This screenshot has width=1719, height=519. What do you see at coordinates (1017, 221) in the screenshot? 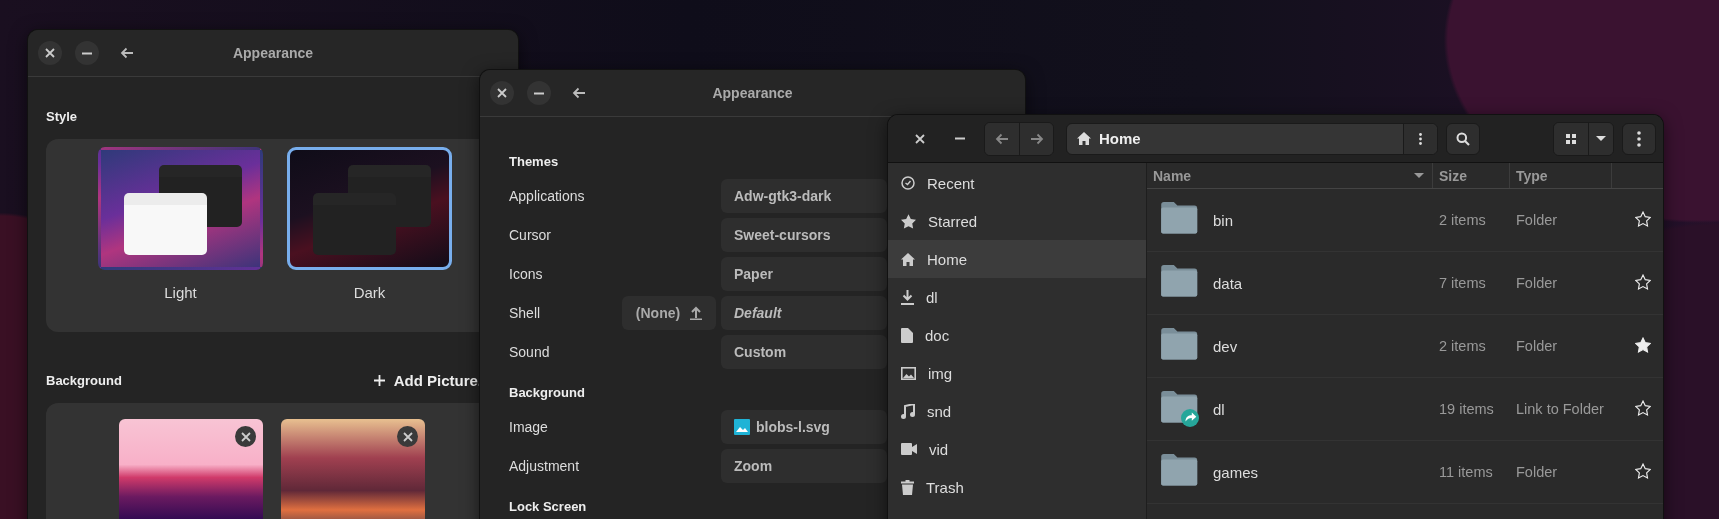
I see `sidebar-item: Starred` at bounding box center [1017, 221].